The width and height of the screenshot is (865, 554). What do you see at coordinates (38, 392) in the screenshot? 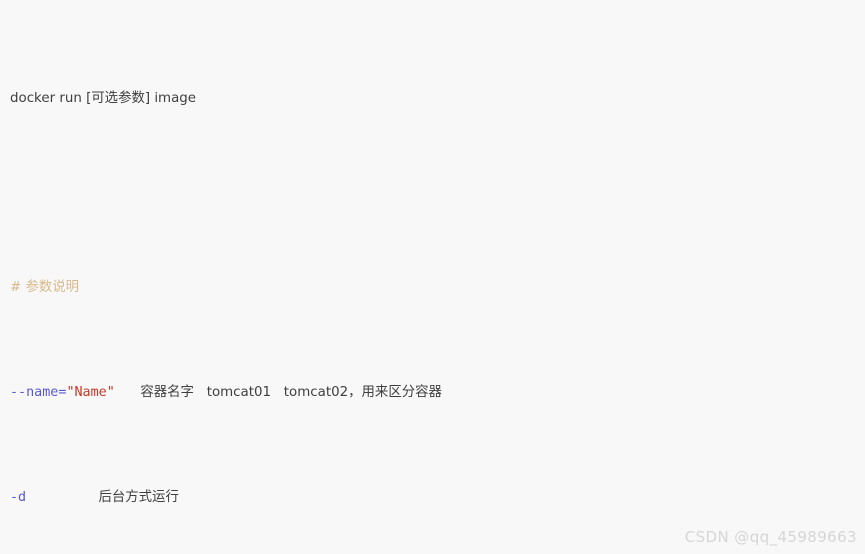
I see `param-flag-name: --name=` at bounding box center [38, 392].